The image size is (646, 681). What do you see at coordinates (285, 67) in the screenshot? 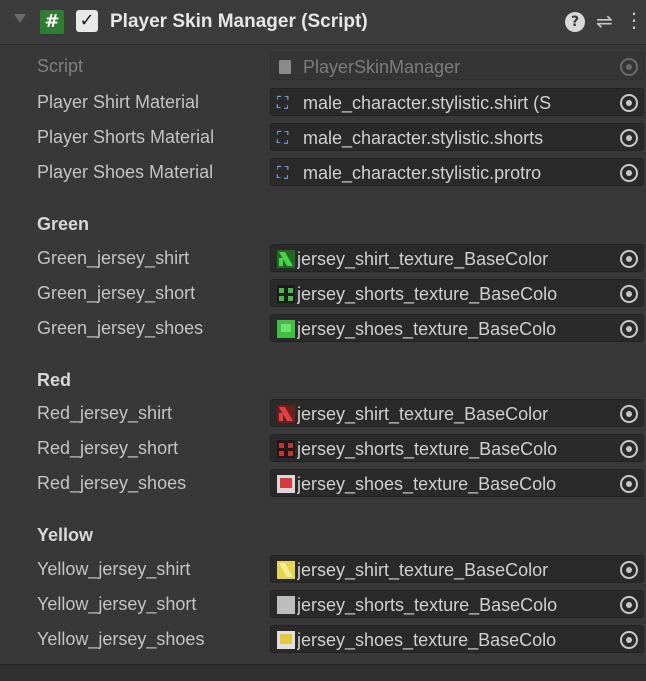
I see `script-asset-icon` at bounding box center [285, 67].